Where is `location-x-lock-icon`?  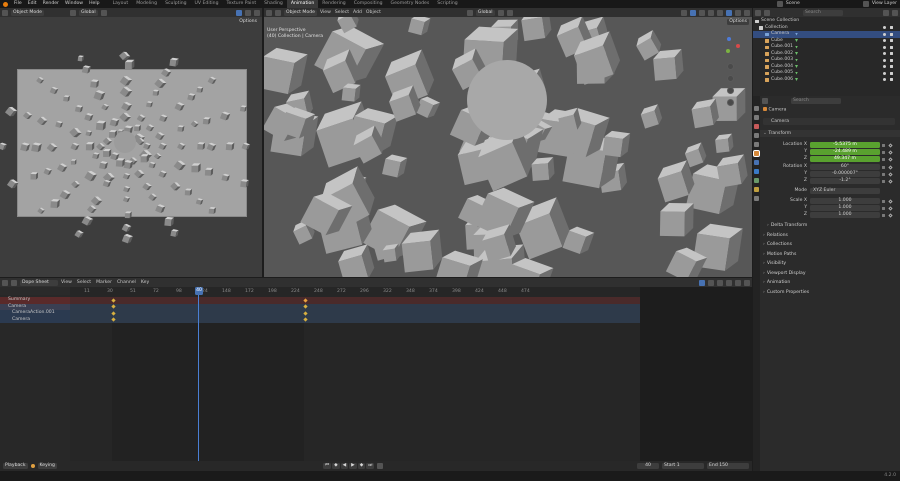 location-x-lock-icon is located at coordinates (883, 145).